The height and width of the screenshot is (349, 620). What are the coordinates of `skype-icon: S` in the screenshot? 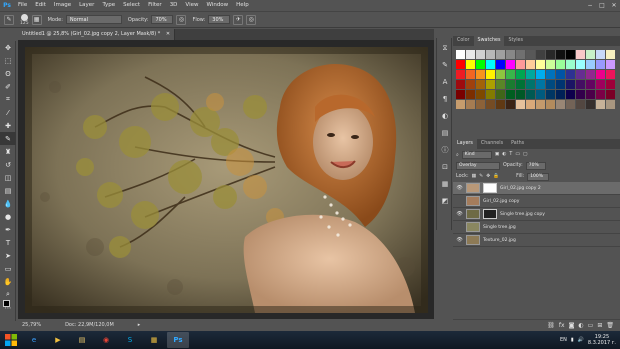 It's located at (130, 340).